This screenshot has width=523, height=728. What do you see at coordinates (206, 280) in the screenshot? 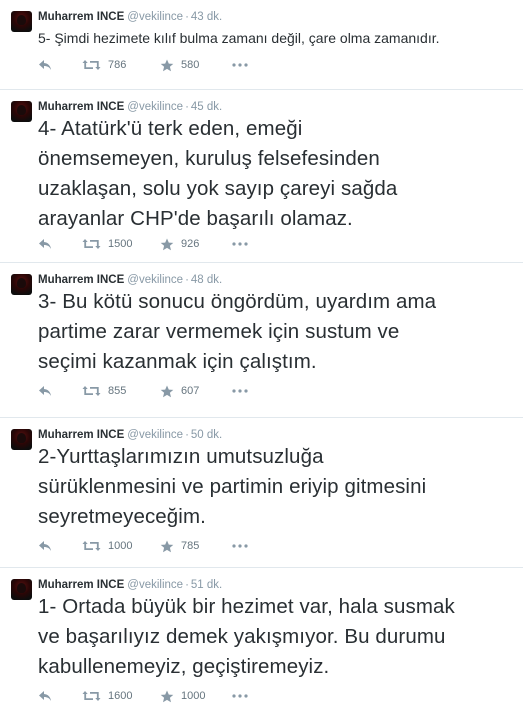
I see `tweet-time: 48 dk.` at bounding box center [206, 280].